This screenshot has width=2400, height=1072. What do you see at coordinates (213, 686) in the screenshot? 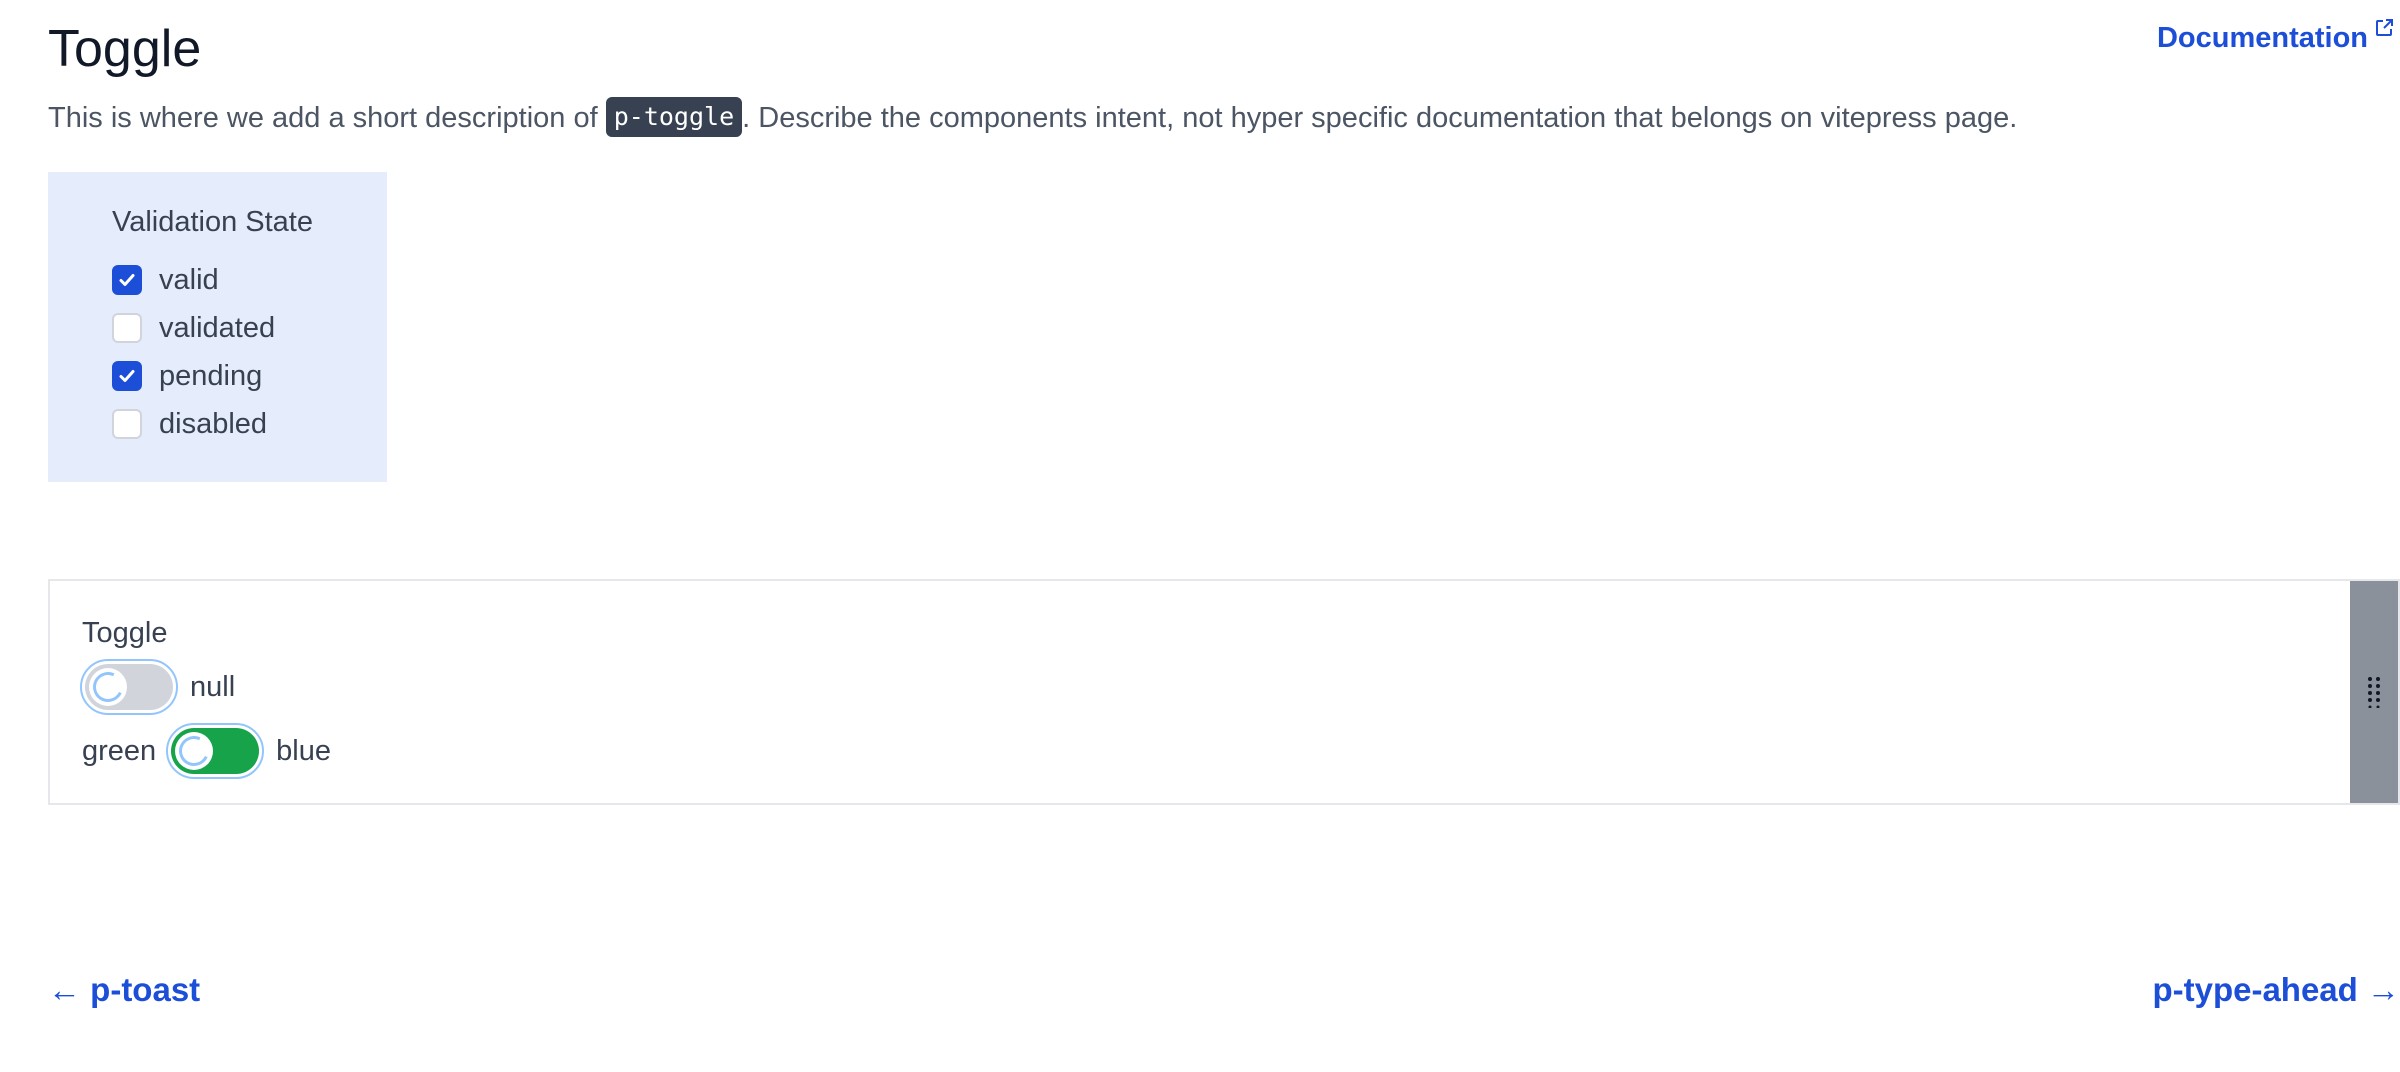
I see `toggle-after-label: null` at bounding box center [213, 686].